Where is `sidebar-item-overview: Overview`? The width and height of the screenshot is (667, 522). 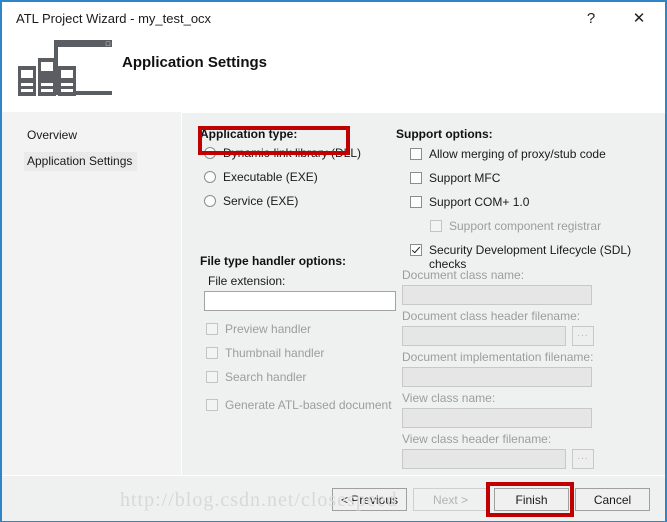
sidebar-item-overview: Overview is located at coordinates (53, 135).